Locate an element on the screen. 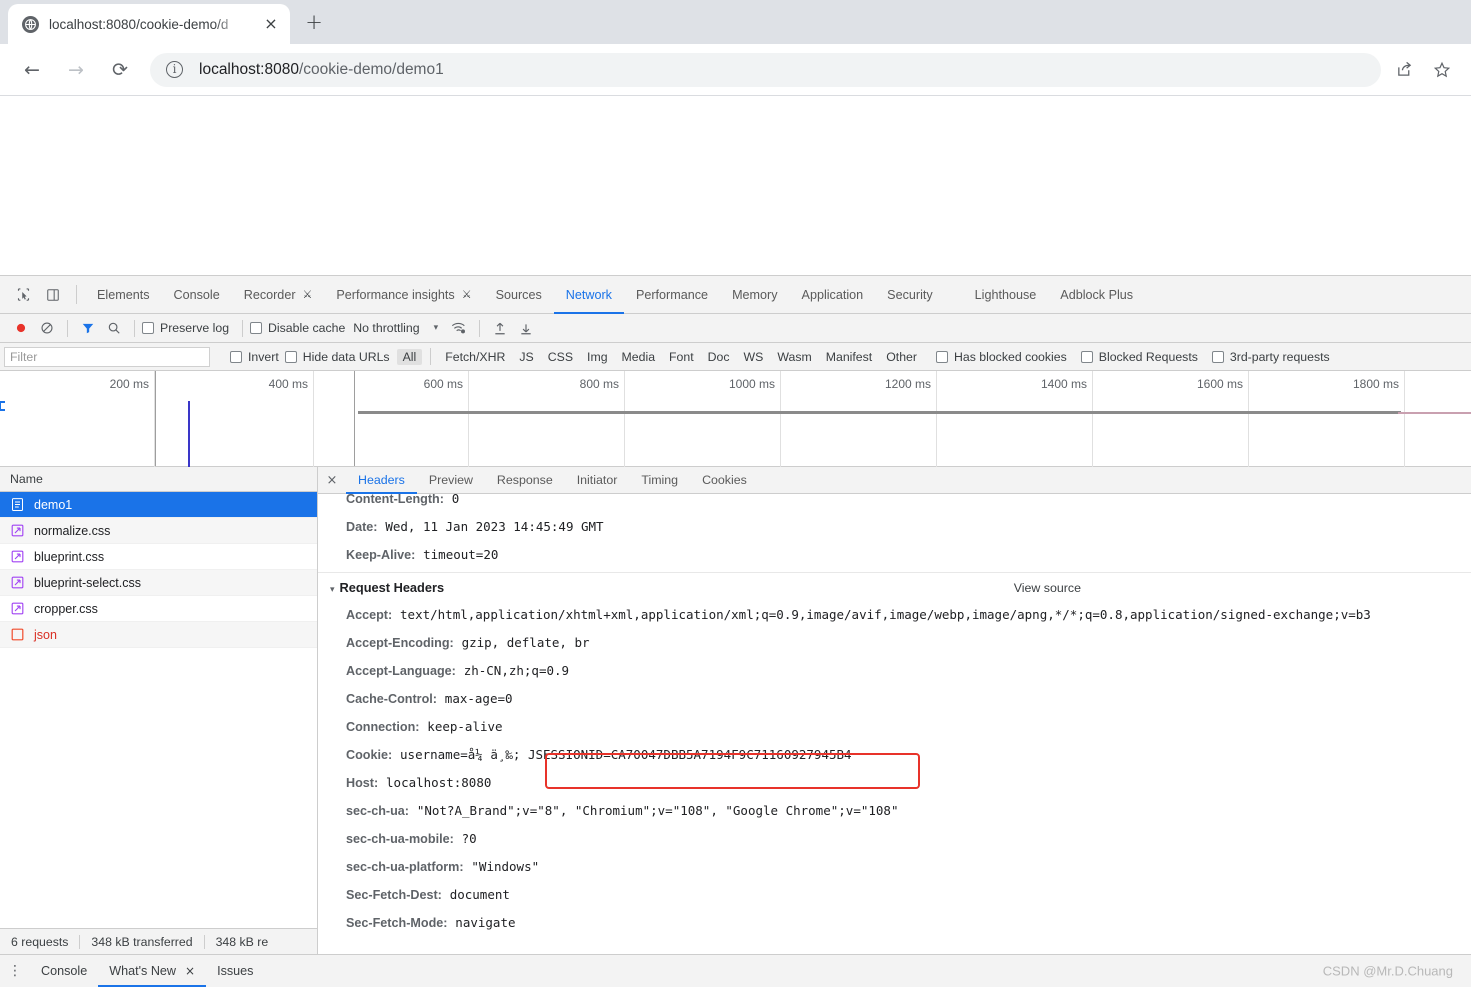 The width and height of the screenshot is (1471, 987). header-row-accept-language: Accept-Language: zh-CN,zh;q=0.9 is located at coordinates (894, 671).